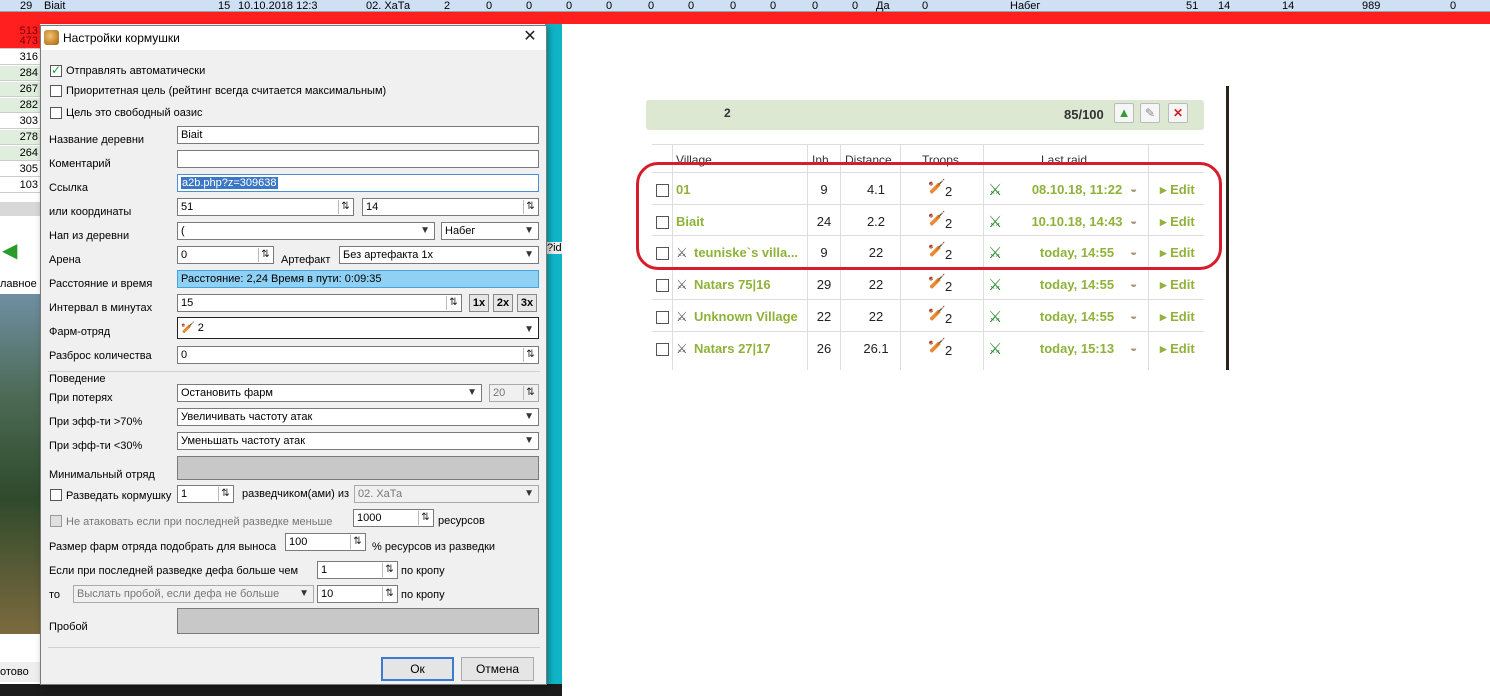 The width and height of the screenshot is (1490, 696). I want to click on scout-count-input: 1 ⇅, so click(205, 494).